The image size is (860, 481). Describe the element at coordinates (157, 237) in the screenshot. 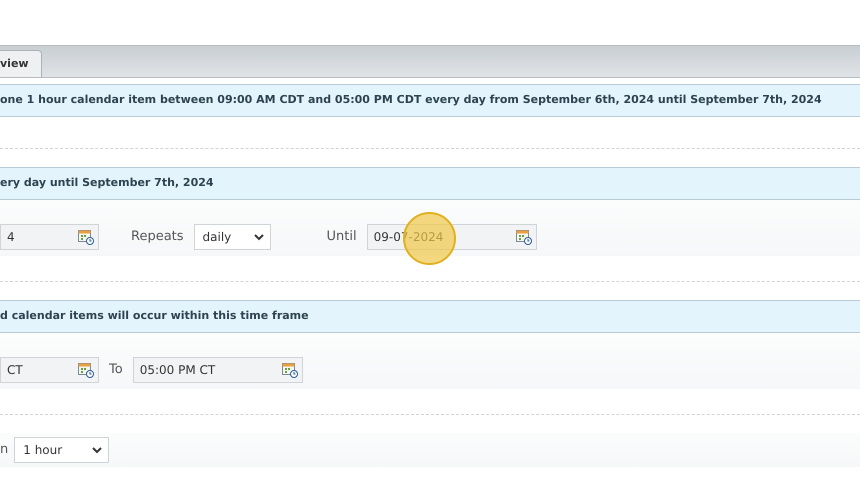

I see `field-label: Repeats` at that location.